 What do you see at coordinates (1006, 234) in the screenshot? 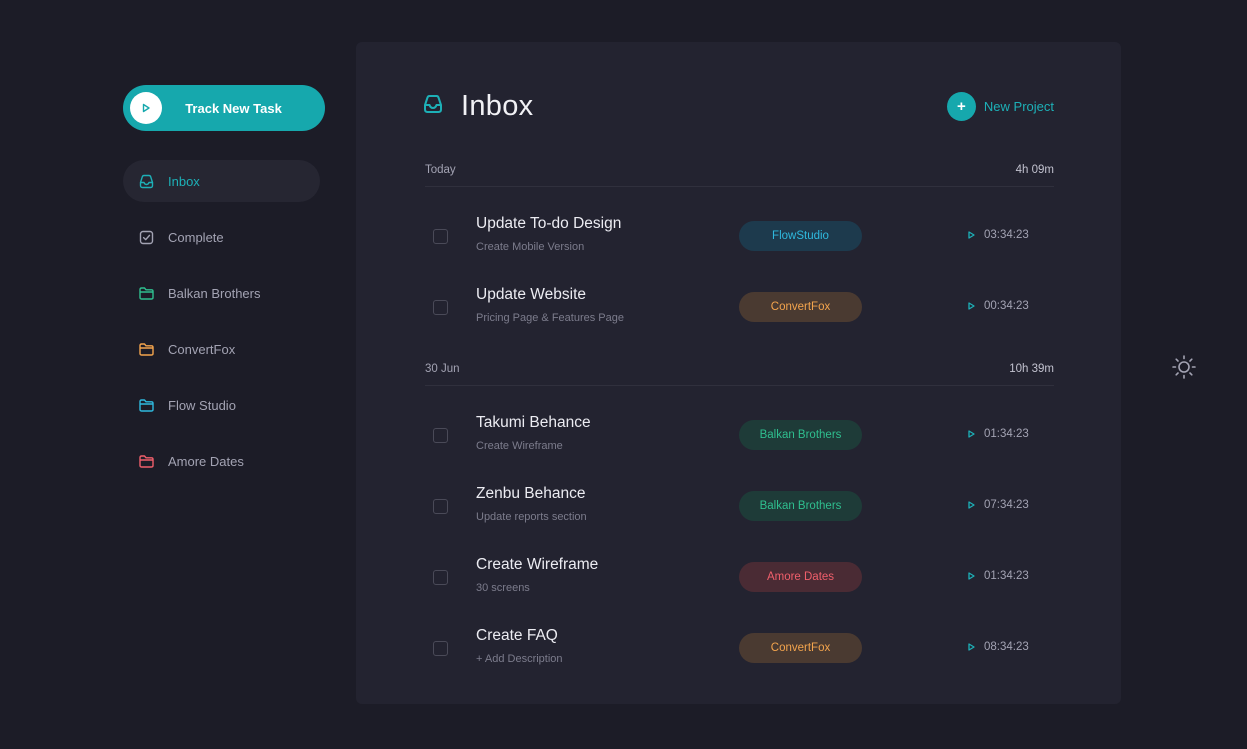
I see `task-time: 03:34:23` at bounding box center [1006, 234].